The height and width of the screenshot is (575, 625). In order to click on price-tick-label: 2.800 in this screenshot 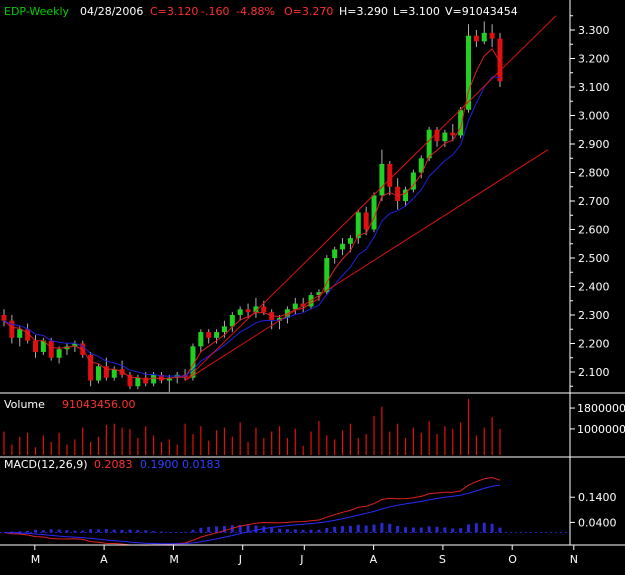, I will do `click(594, 173)`.